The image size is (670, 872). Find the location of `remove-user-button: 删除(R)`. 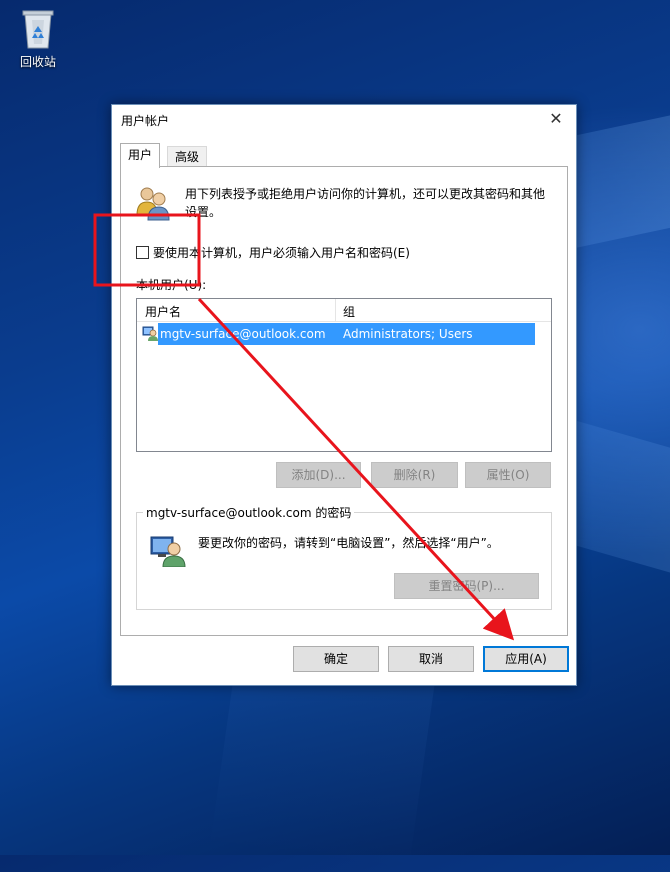

remove-user-button: 删除(R) is located at coordinates (414, 475).